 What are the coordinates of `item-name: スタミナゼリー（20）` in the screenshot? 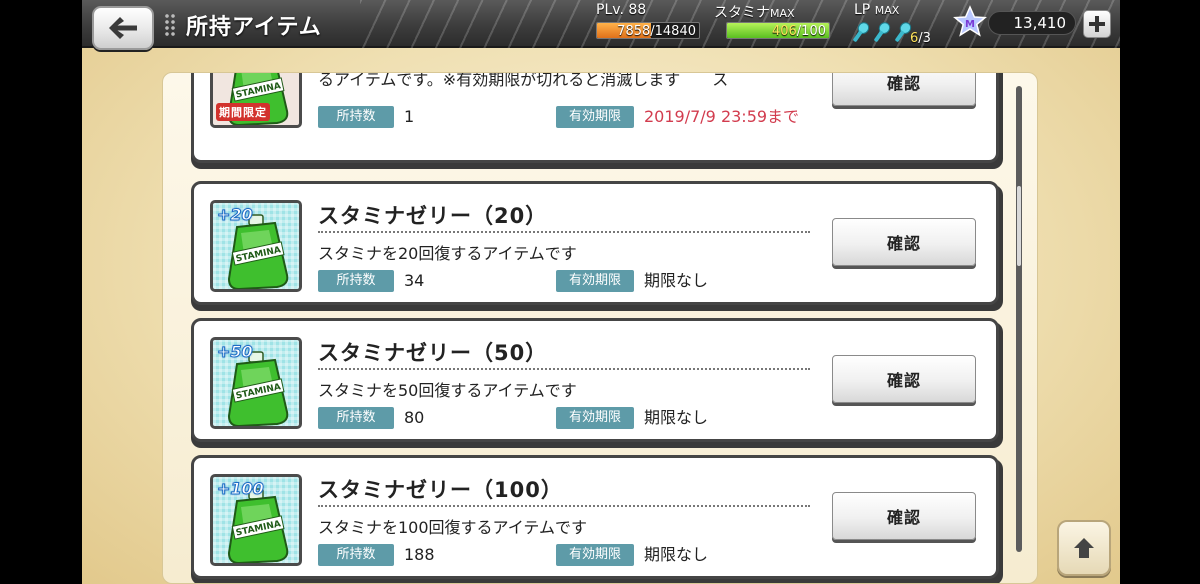 It's located at (433, 216).